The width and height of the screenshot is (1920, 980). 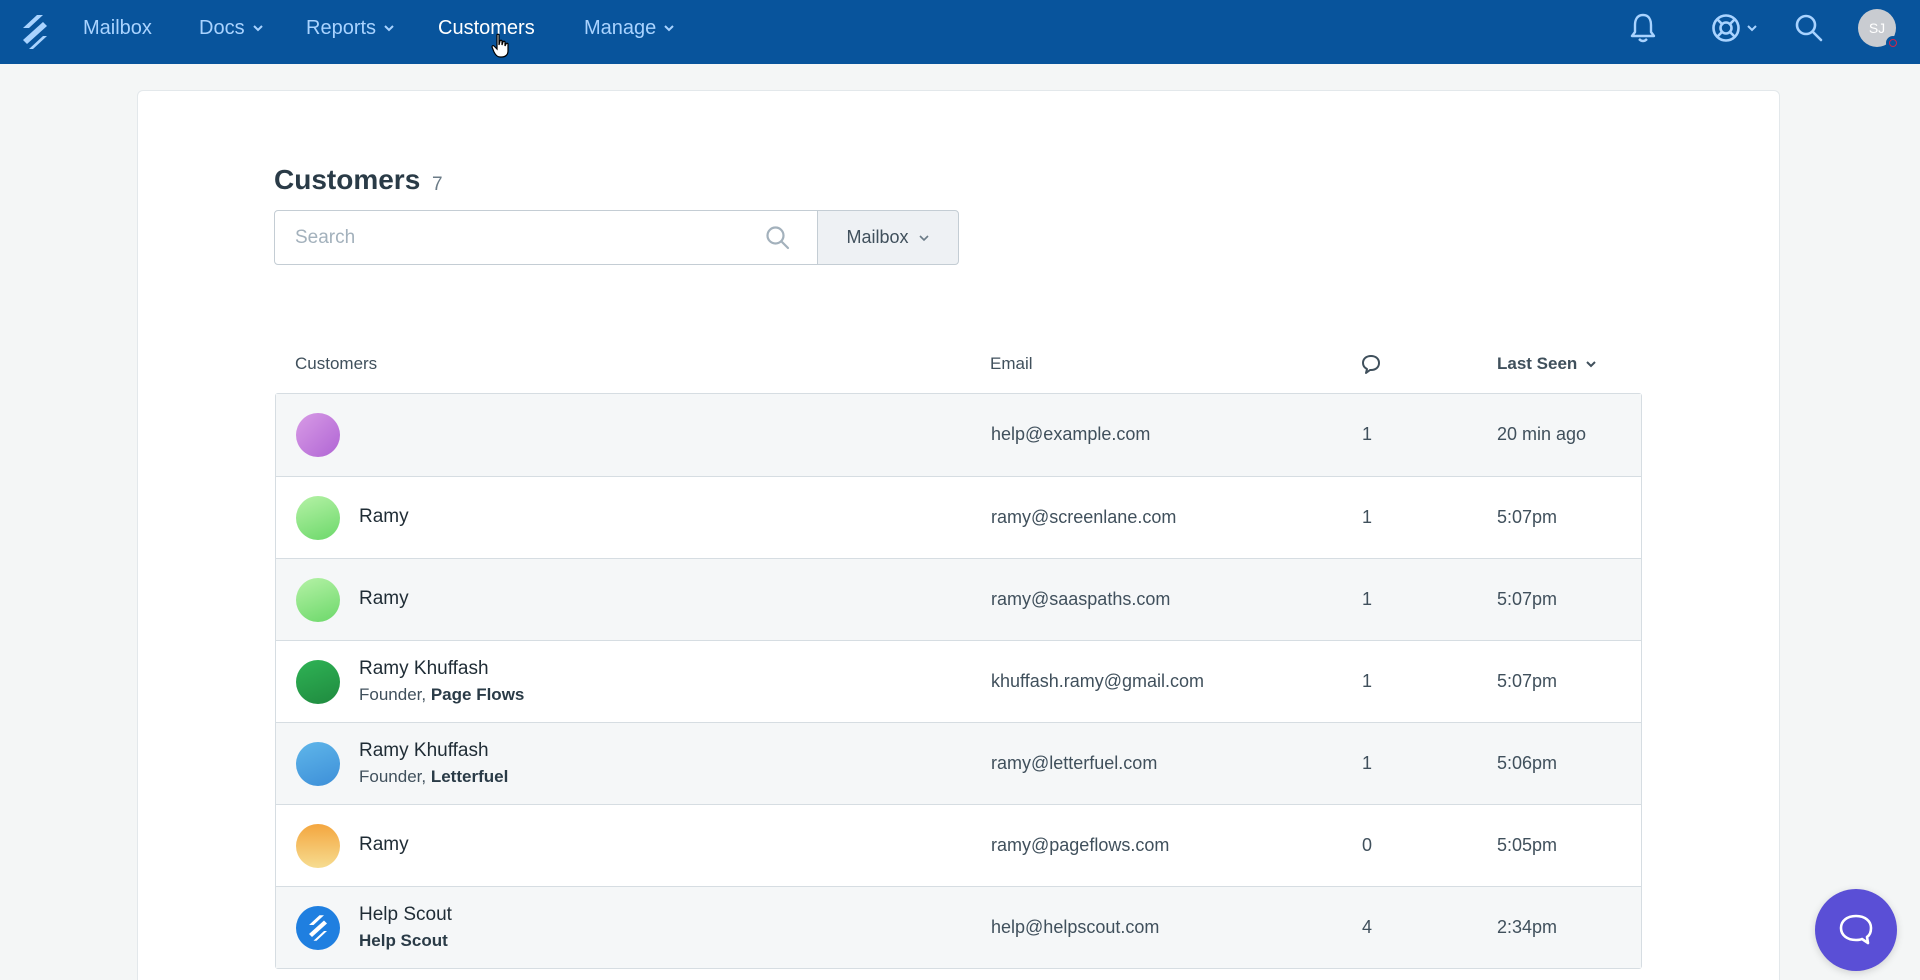 I want to click on conversation-count: 0, so click(x=1367, y=845).